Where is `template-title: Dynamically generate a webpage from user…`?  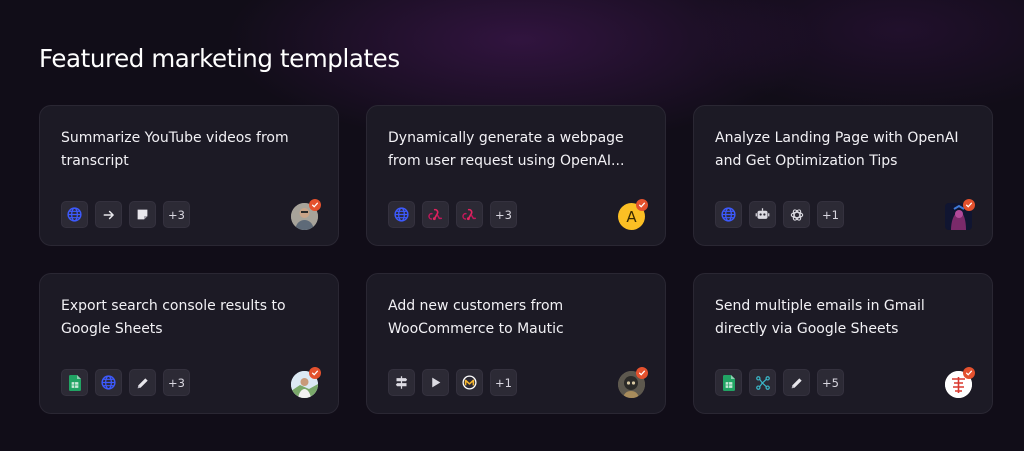
template-title: Dynamically generate a webpage from user… is located at coordinates (506, 149).